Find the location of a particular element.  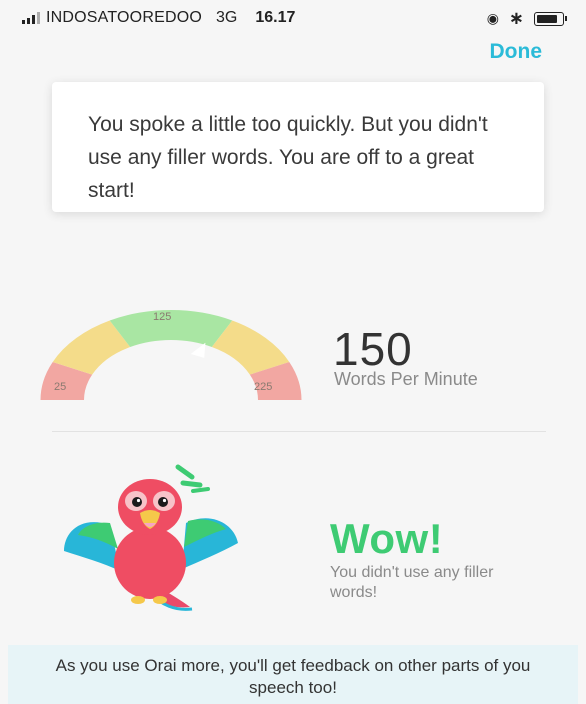

battery-icon is located at coordinates (550, 18).